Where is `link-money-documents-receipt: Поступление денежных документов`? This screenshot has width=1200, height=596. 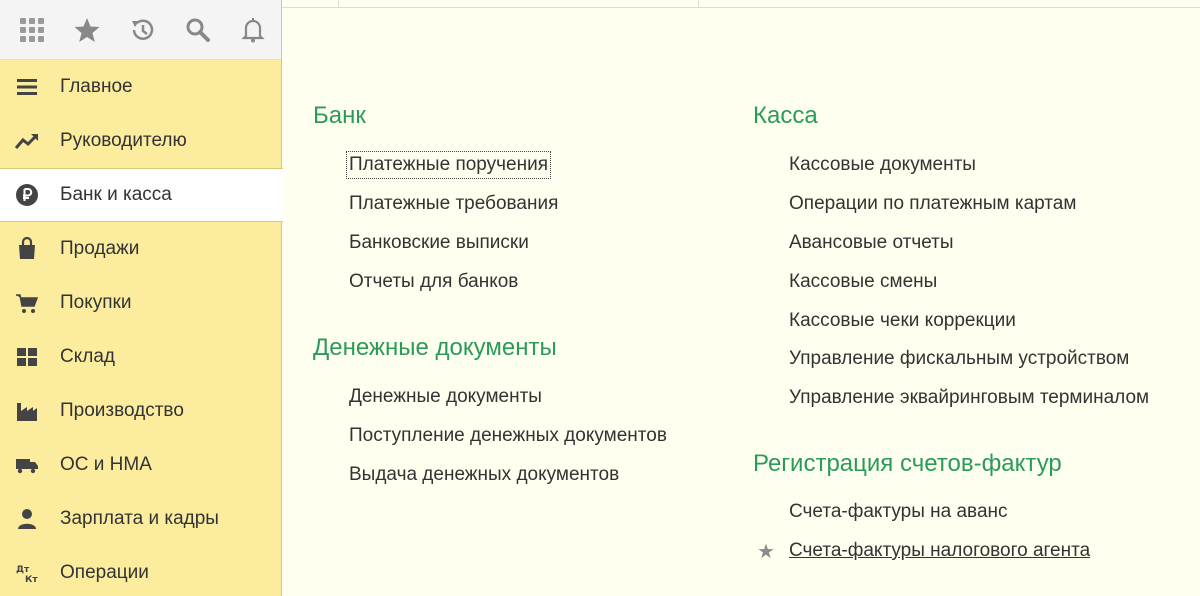
link-money-documents-receipt: Поступление денежных документов is located at coordinates (508, 436).